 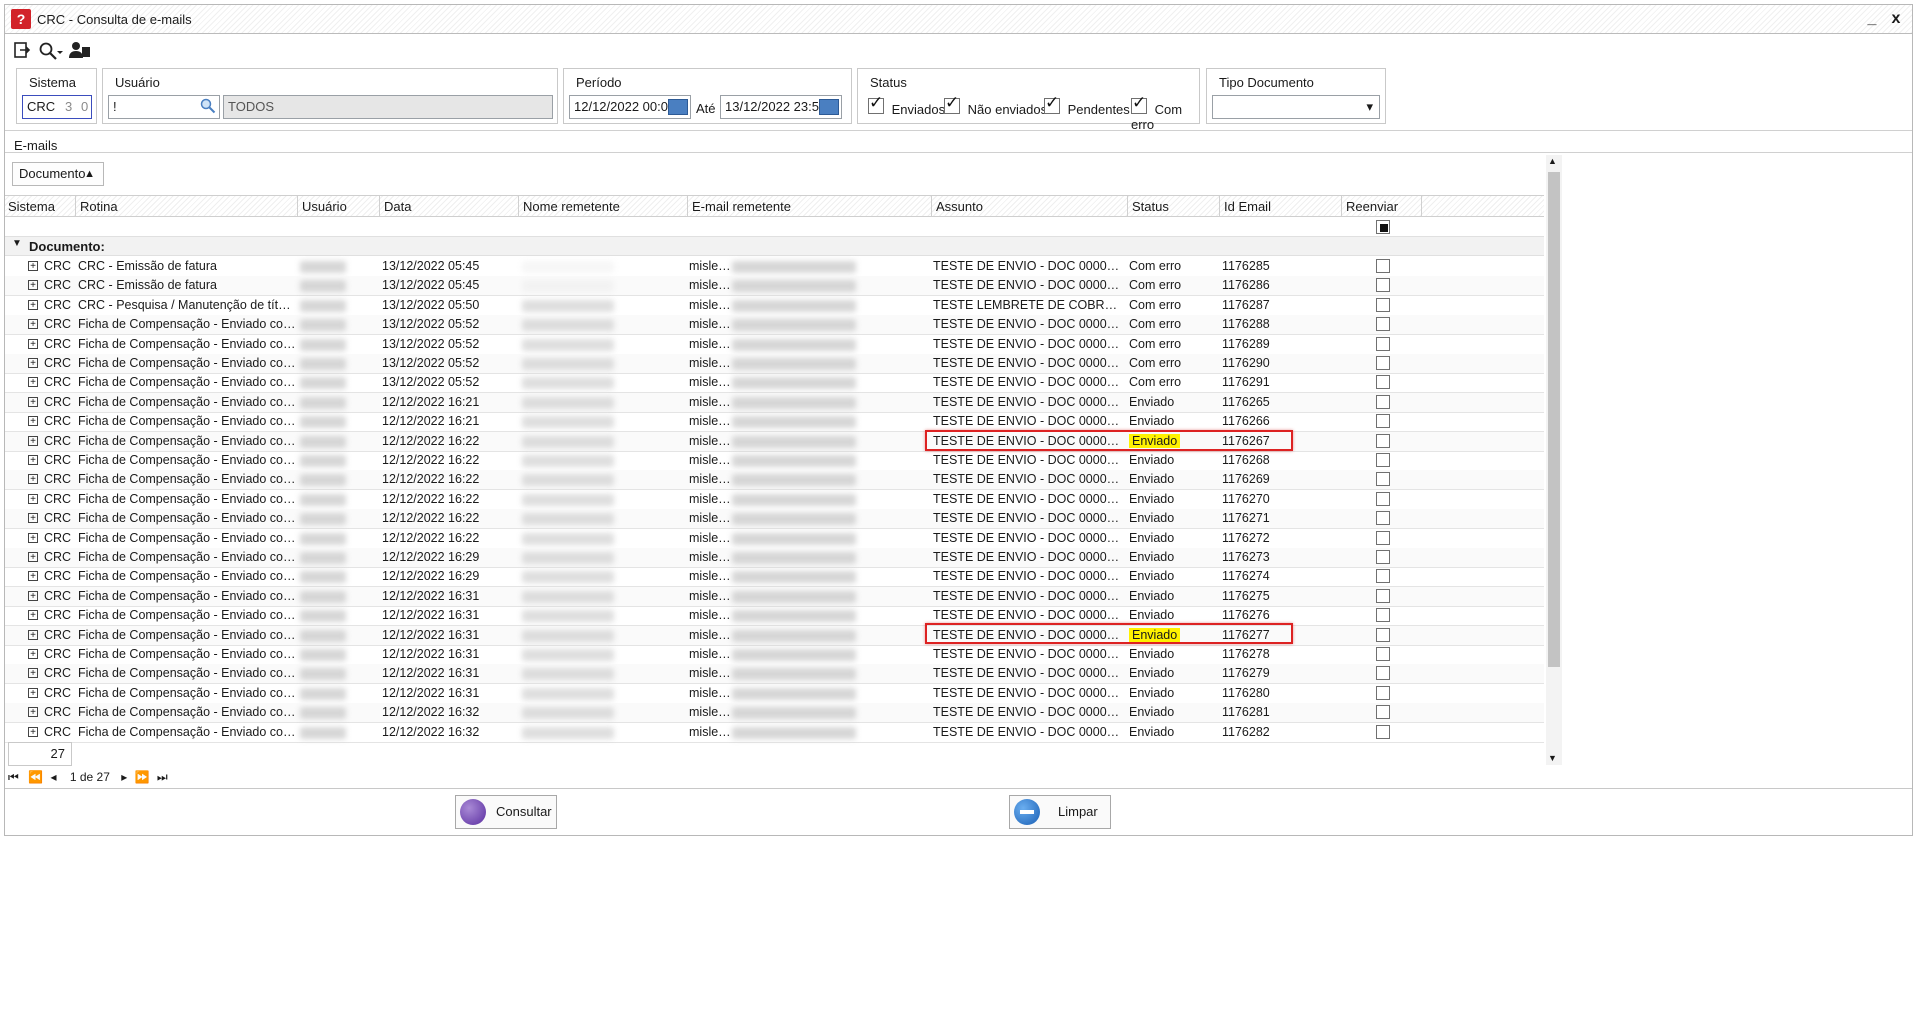 What do you see at coordinates (40, 206) in the screenshot?
I see `col-sistema: Sistema` at bounding box center [40, 206].